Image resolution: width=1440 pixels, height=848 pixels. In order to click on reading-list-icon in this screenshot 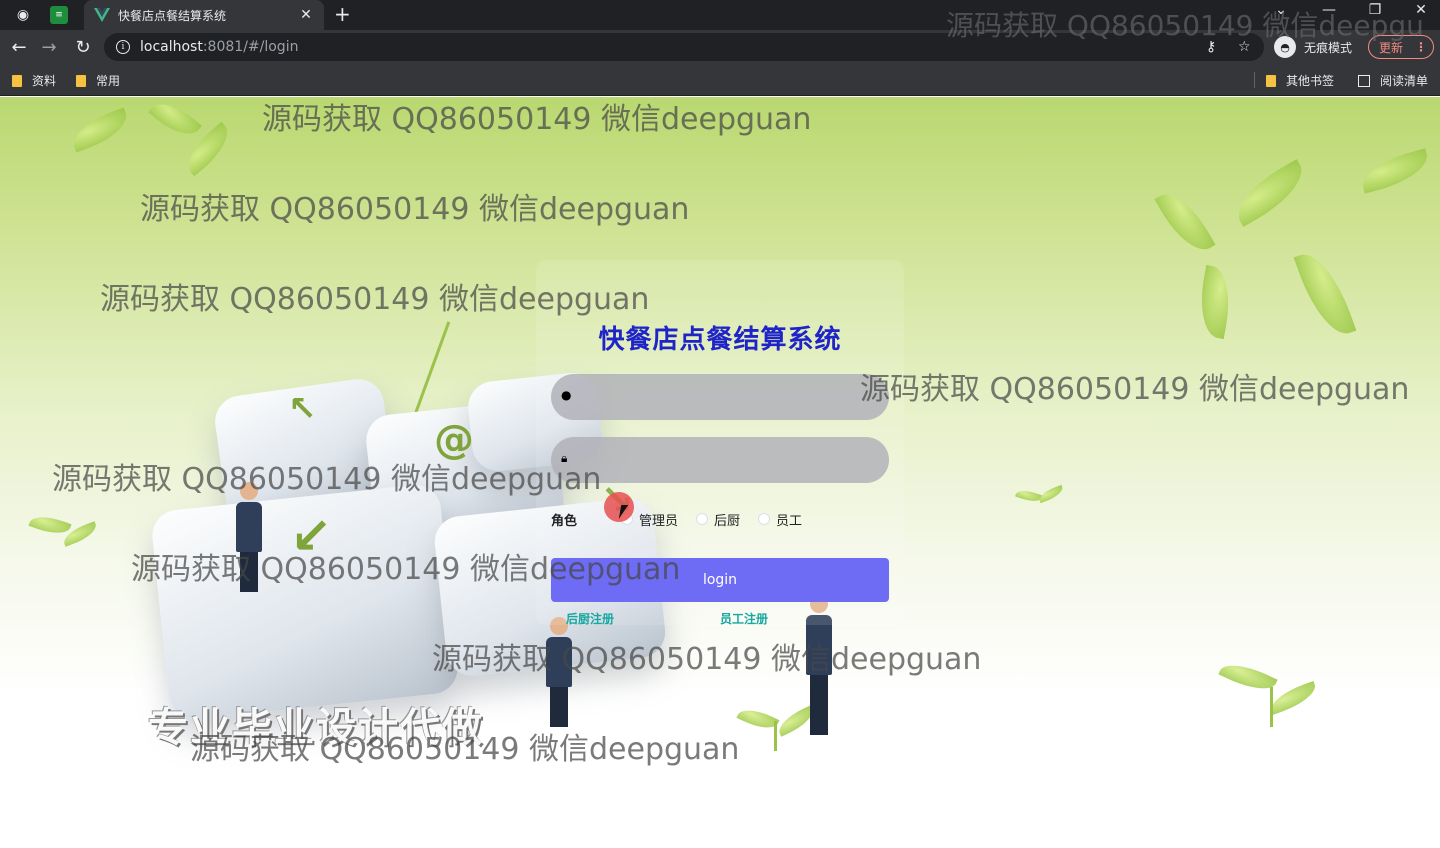, I will do `click(1364, 80)`.